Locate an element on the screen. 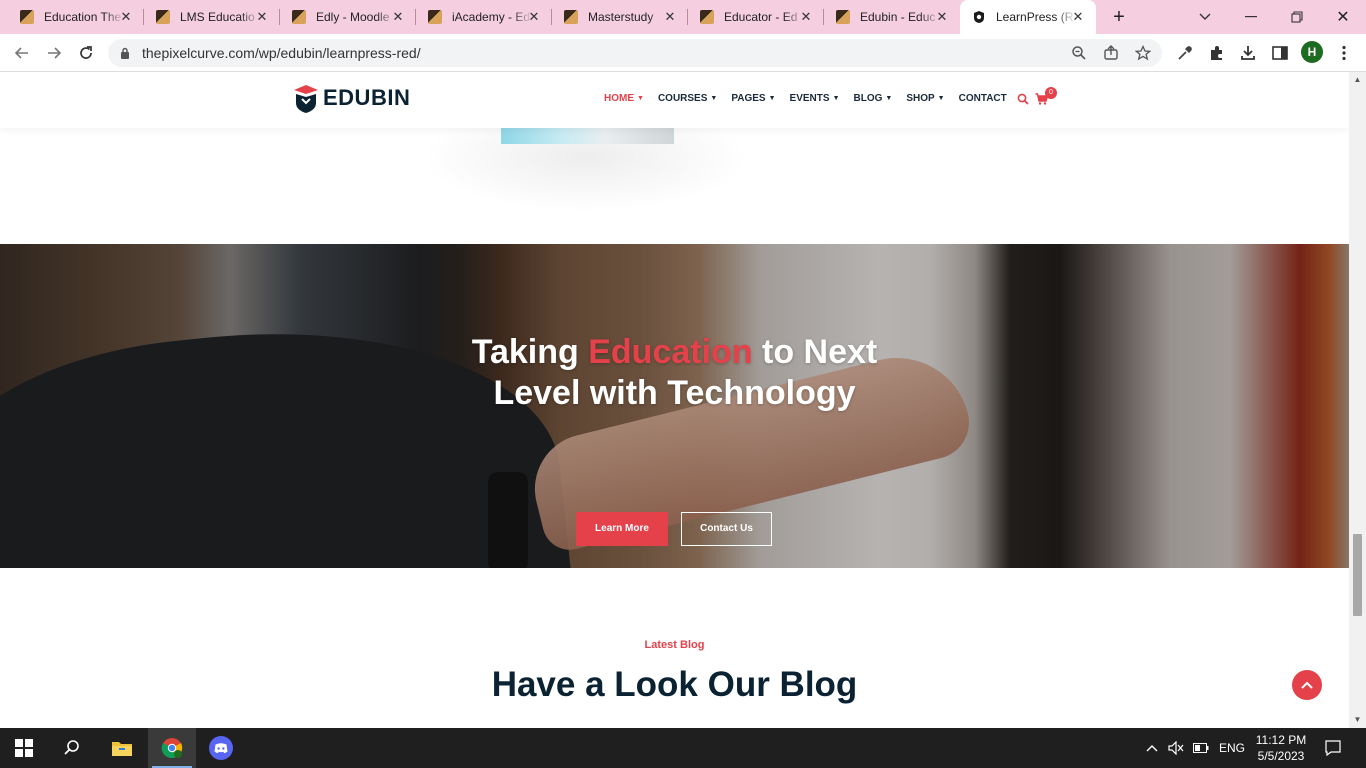 Image resolution: width=1366 pixels, height=768 pixels. show-hidden-icons-button is located at coordinates (1152, 748).